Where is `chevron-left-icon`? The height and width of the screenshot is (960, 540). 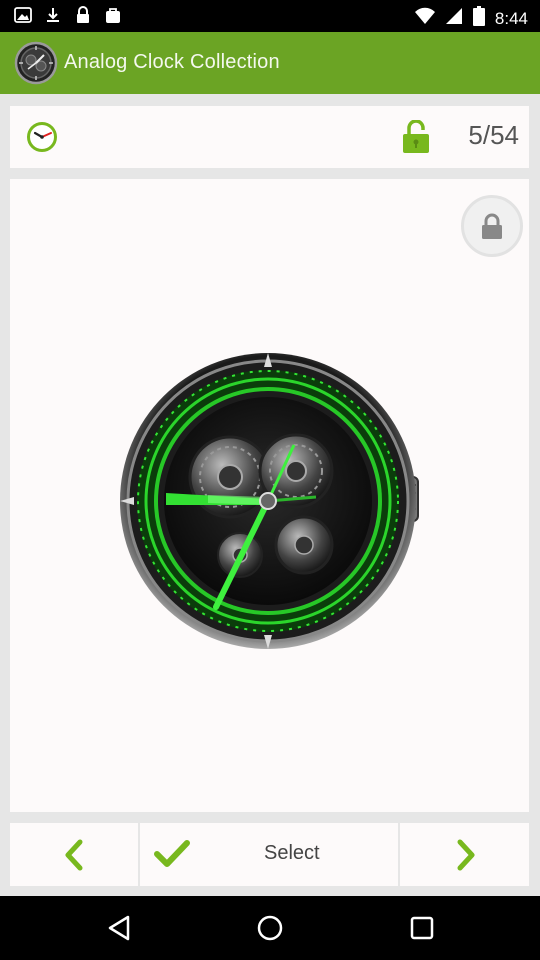 chevron-left-icon is located at coordinates (74, 855).